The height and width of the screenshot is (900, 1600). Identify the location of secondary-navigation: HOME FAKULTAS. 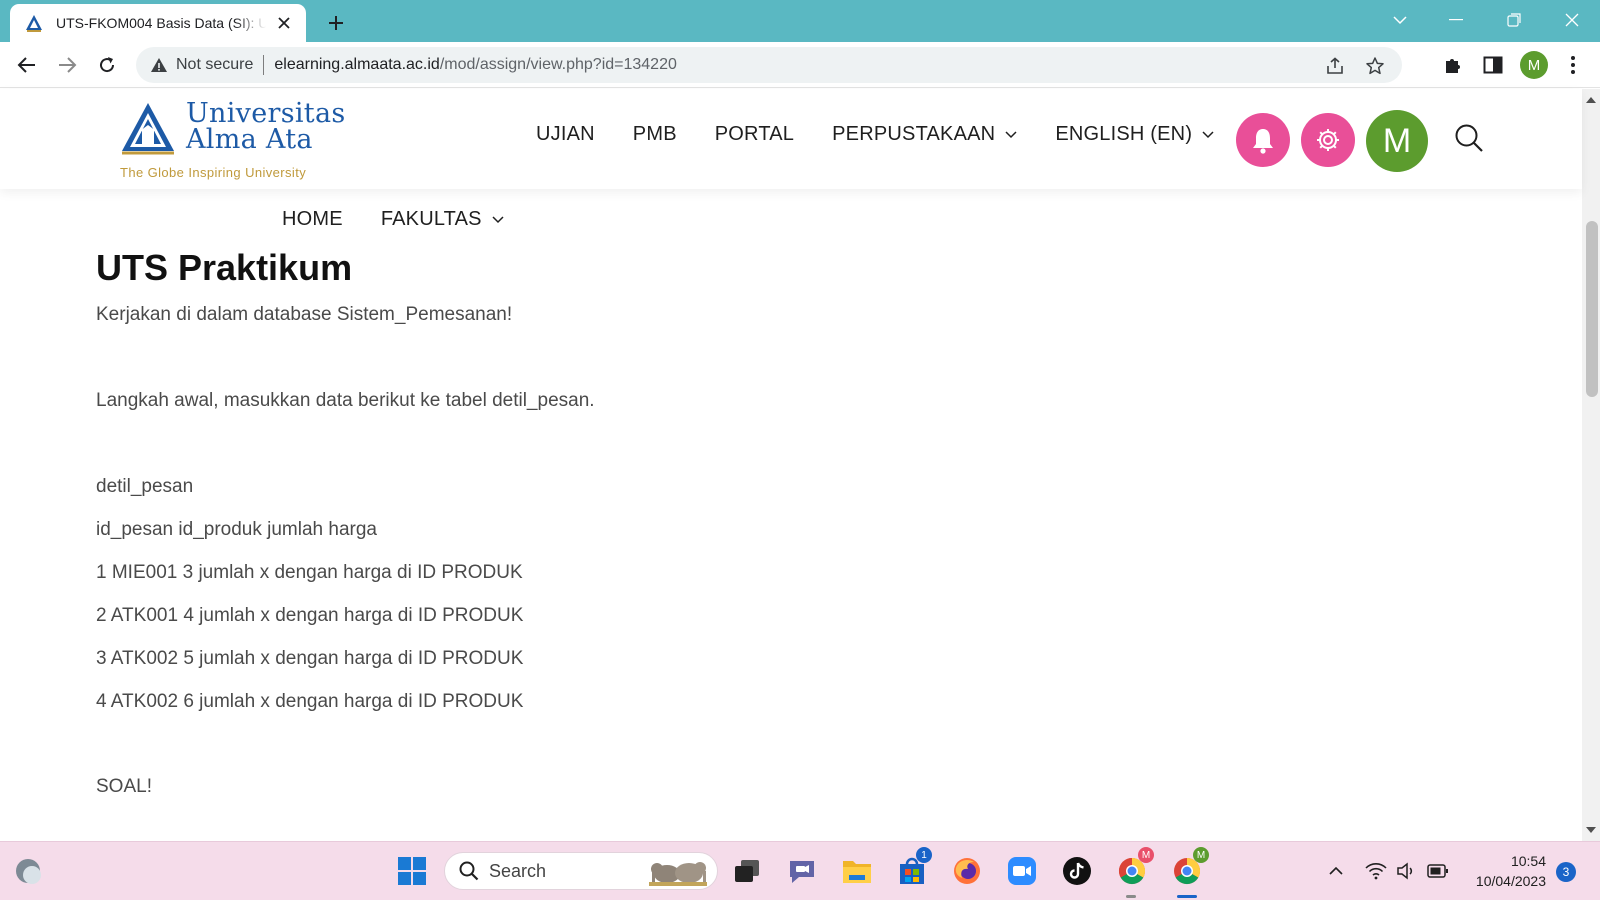
(412, 219).